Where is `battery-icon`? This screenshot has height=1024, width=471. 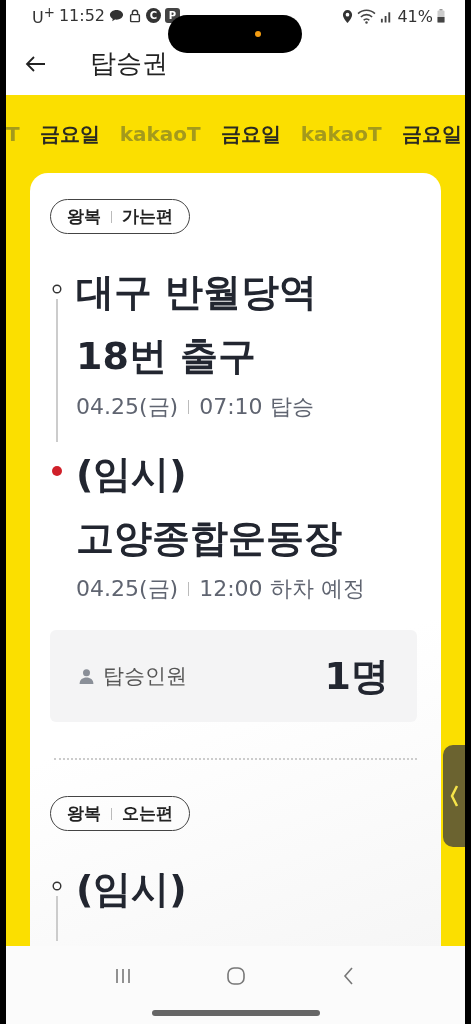 battery-icon is located at coordinates (441, 16).